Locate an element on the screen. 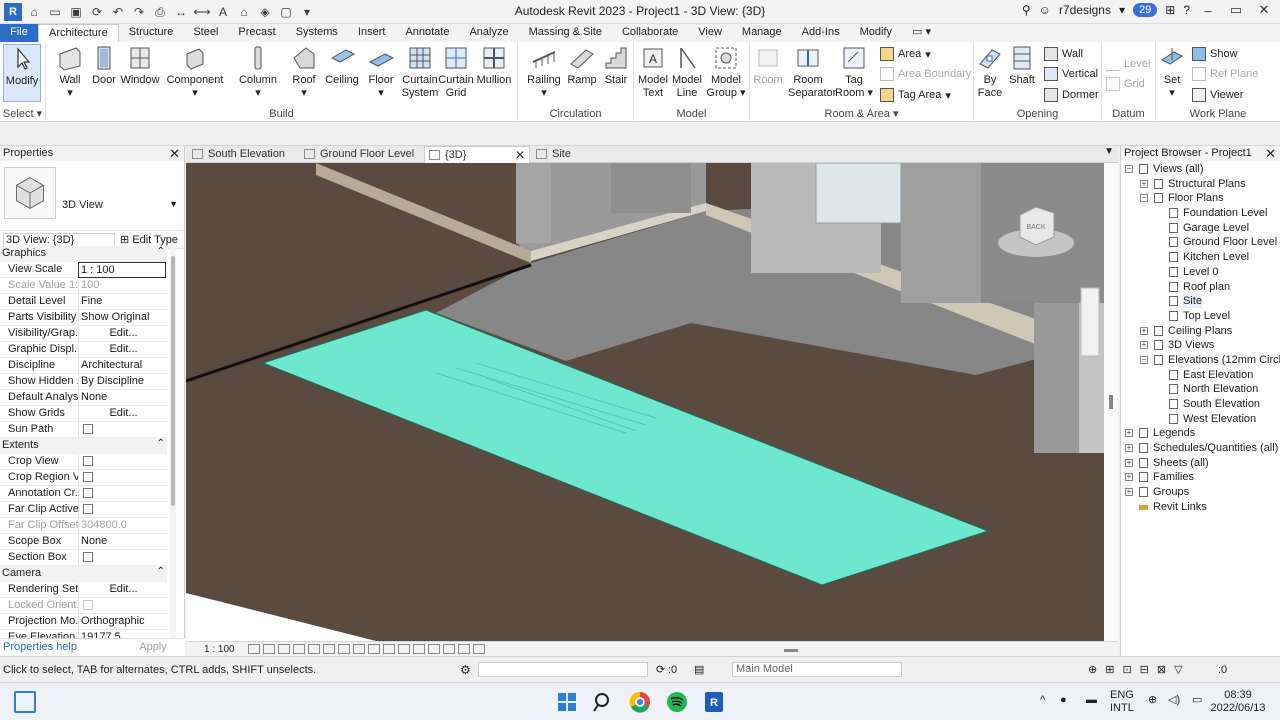  redo-icon: ↷ is located at coordinates (139, 12).